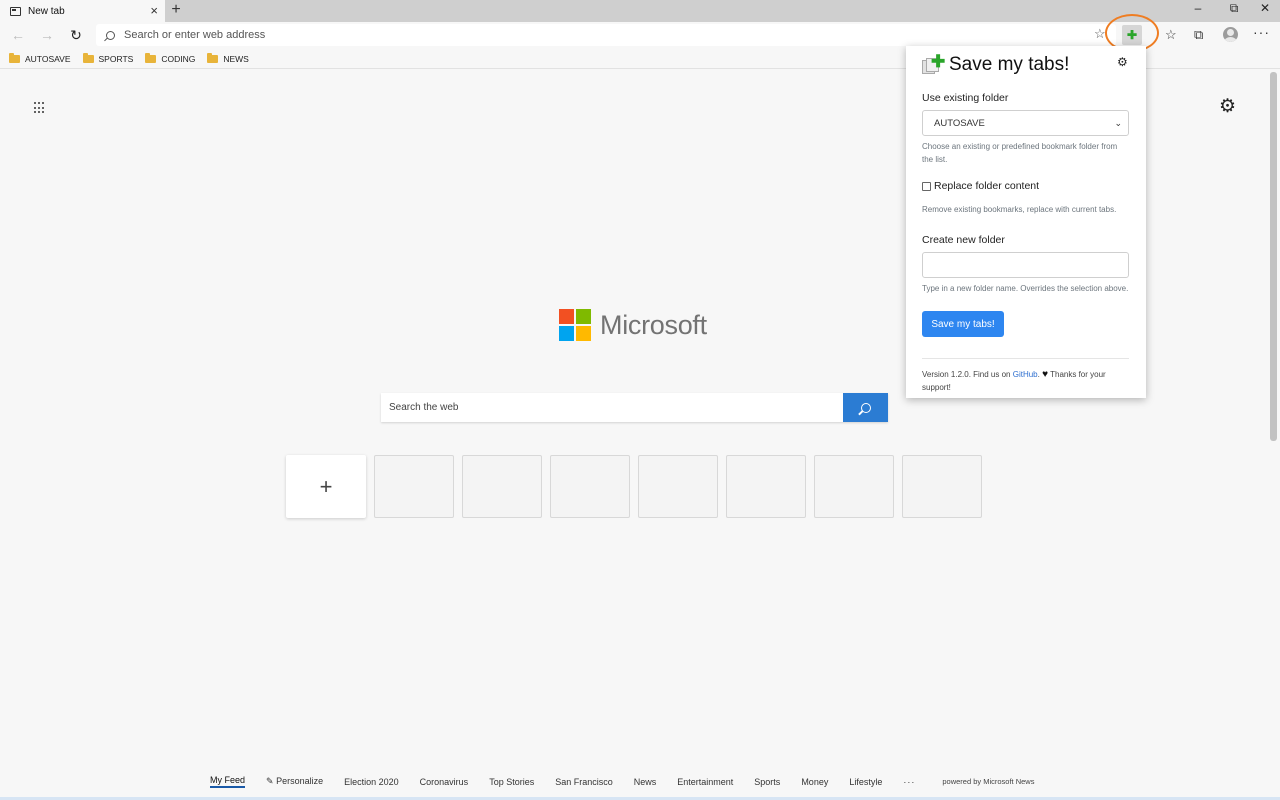 This screenshot has height=800, width=1280. Describe the element at coordinates (82, 11) in the screenshot. I see `tab-new-tab: New tab ×` at that location.